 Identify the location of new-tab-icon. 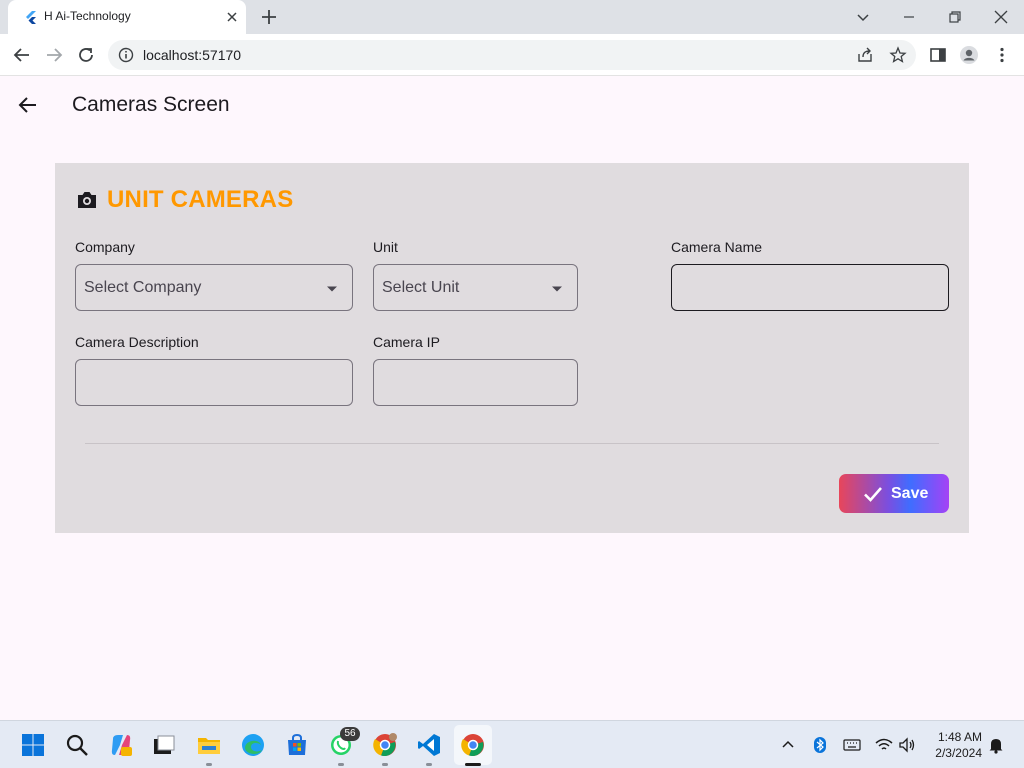
(269, 17).